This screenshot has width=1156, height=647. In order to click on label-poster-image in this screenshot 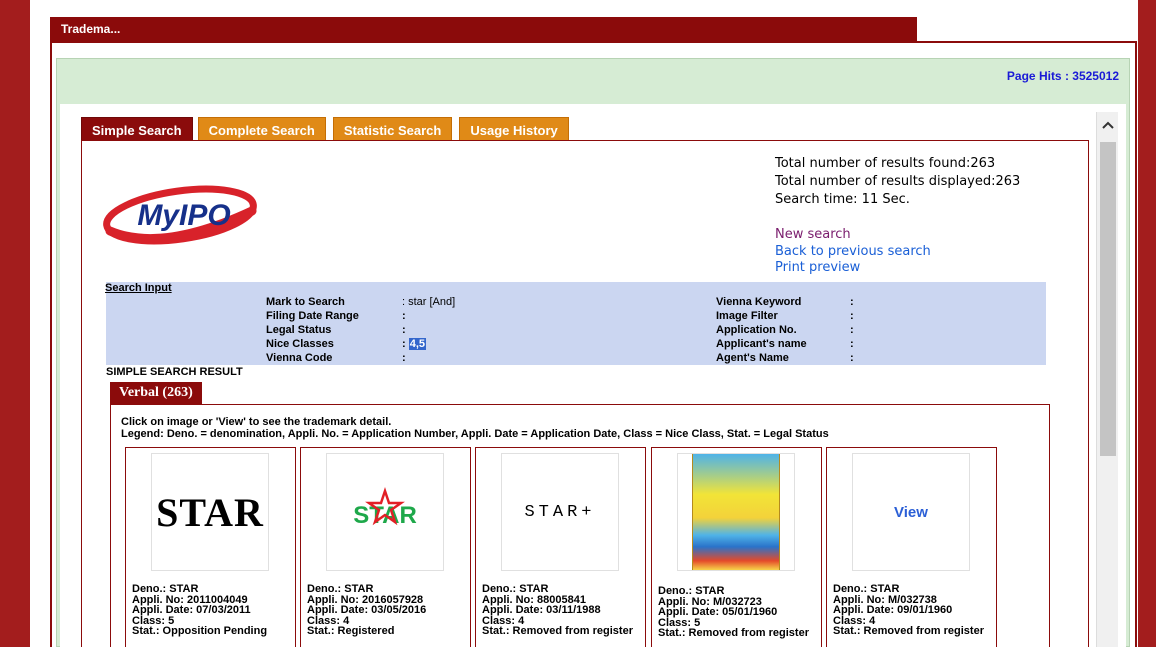, I will do `click(736, 512)`.